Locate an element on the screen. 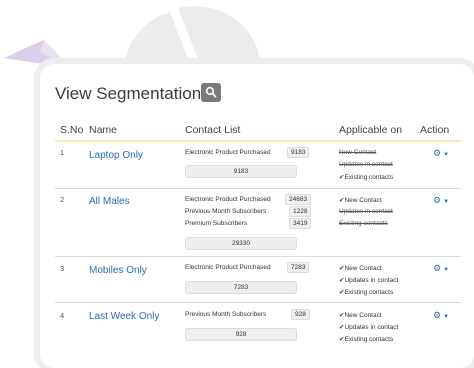 The width and height of the screenshot is (474, 368). contact-list-count: 3419 is located at coordinates (300, 223).